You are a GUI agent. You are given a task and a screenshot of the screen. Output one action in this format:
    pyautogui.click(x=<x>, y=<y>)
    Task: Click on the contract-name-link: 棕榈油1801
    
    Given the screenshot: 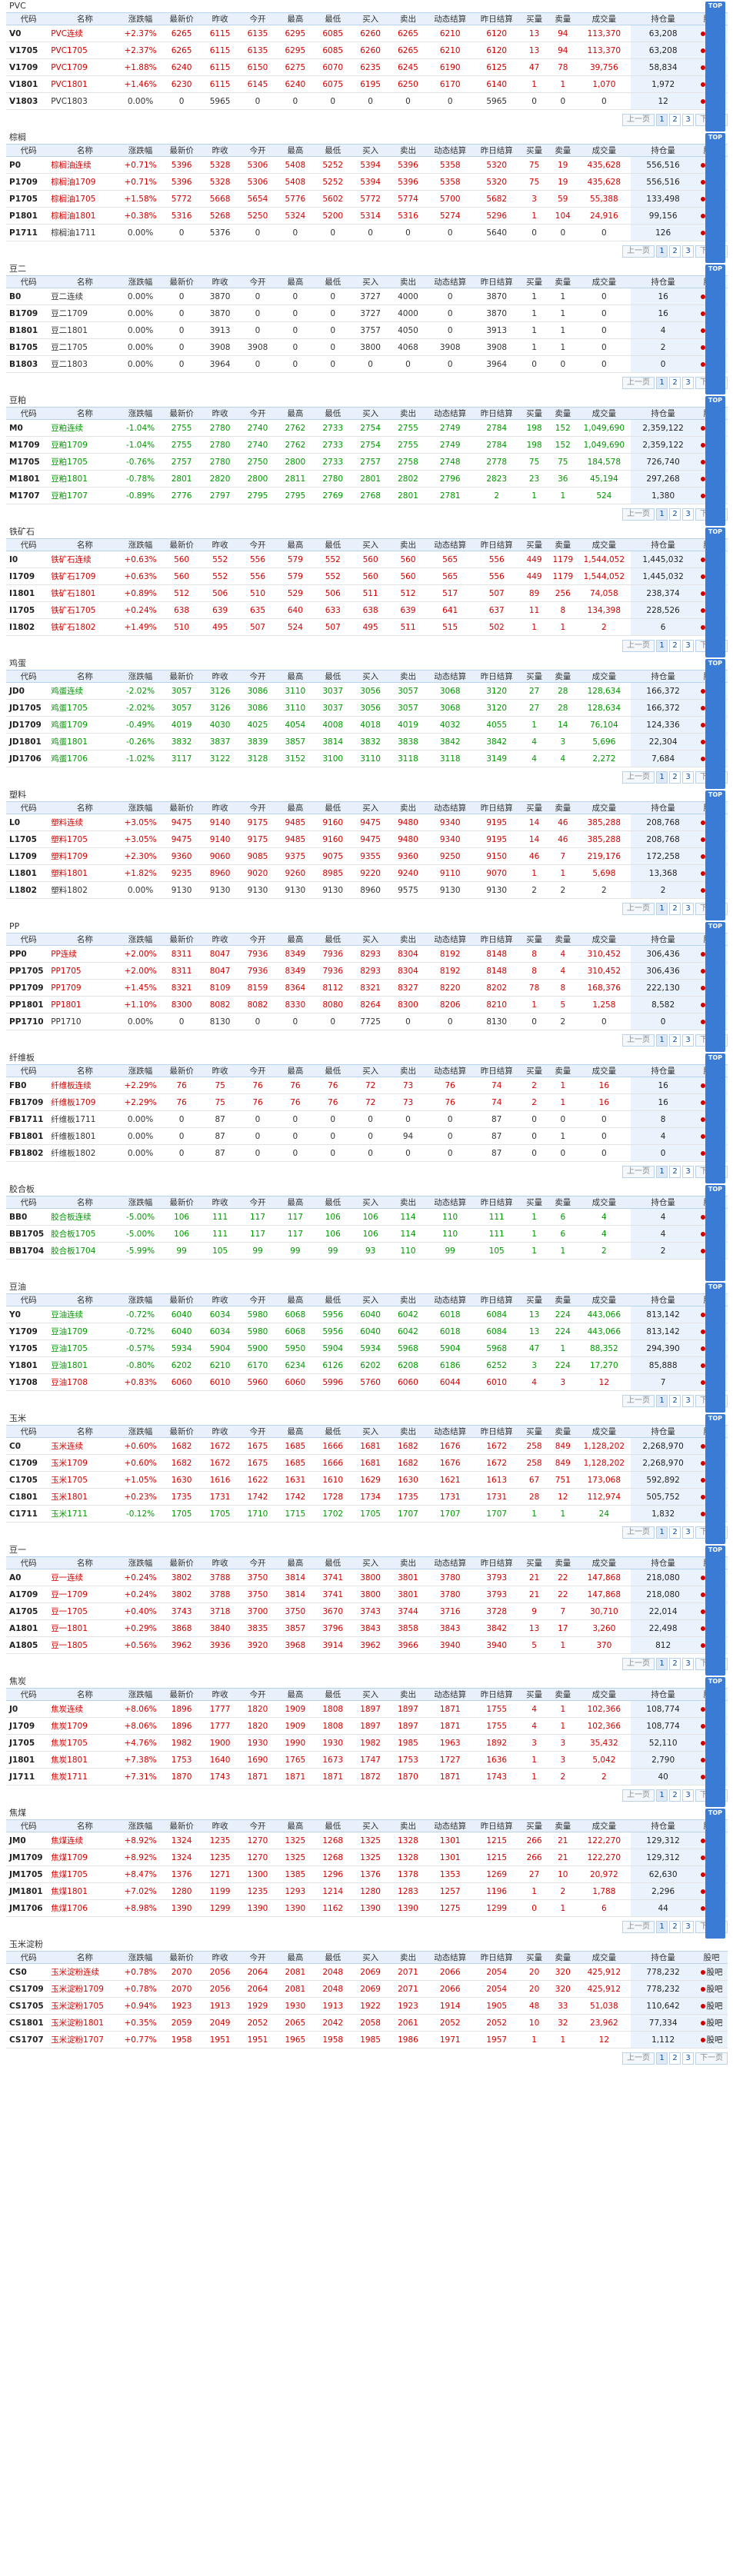 What is the action you would take?
    pyautogui.click(x=85, y=216)
    